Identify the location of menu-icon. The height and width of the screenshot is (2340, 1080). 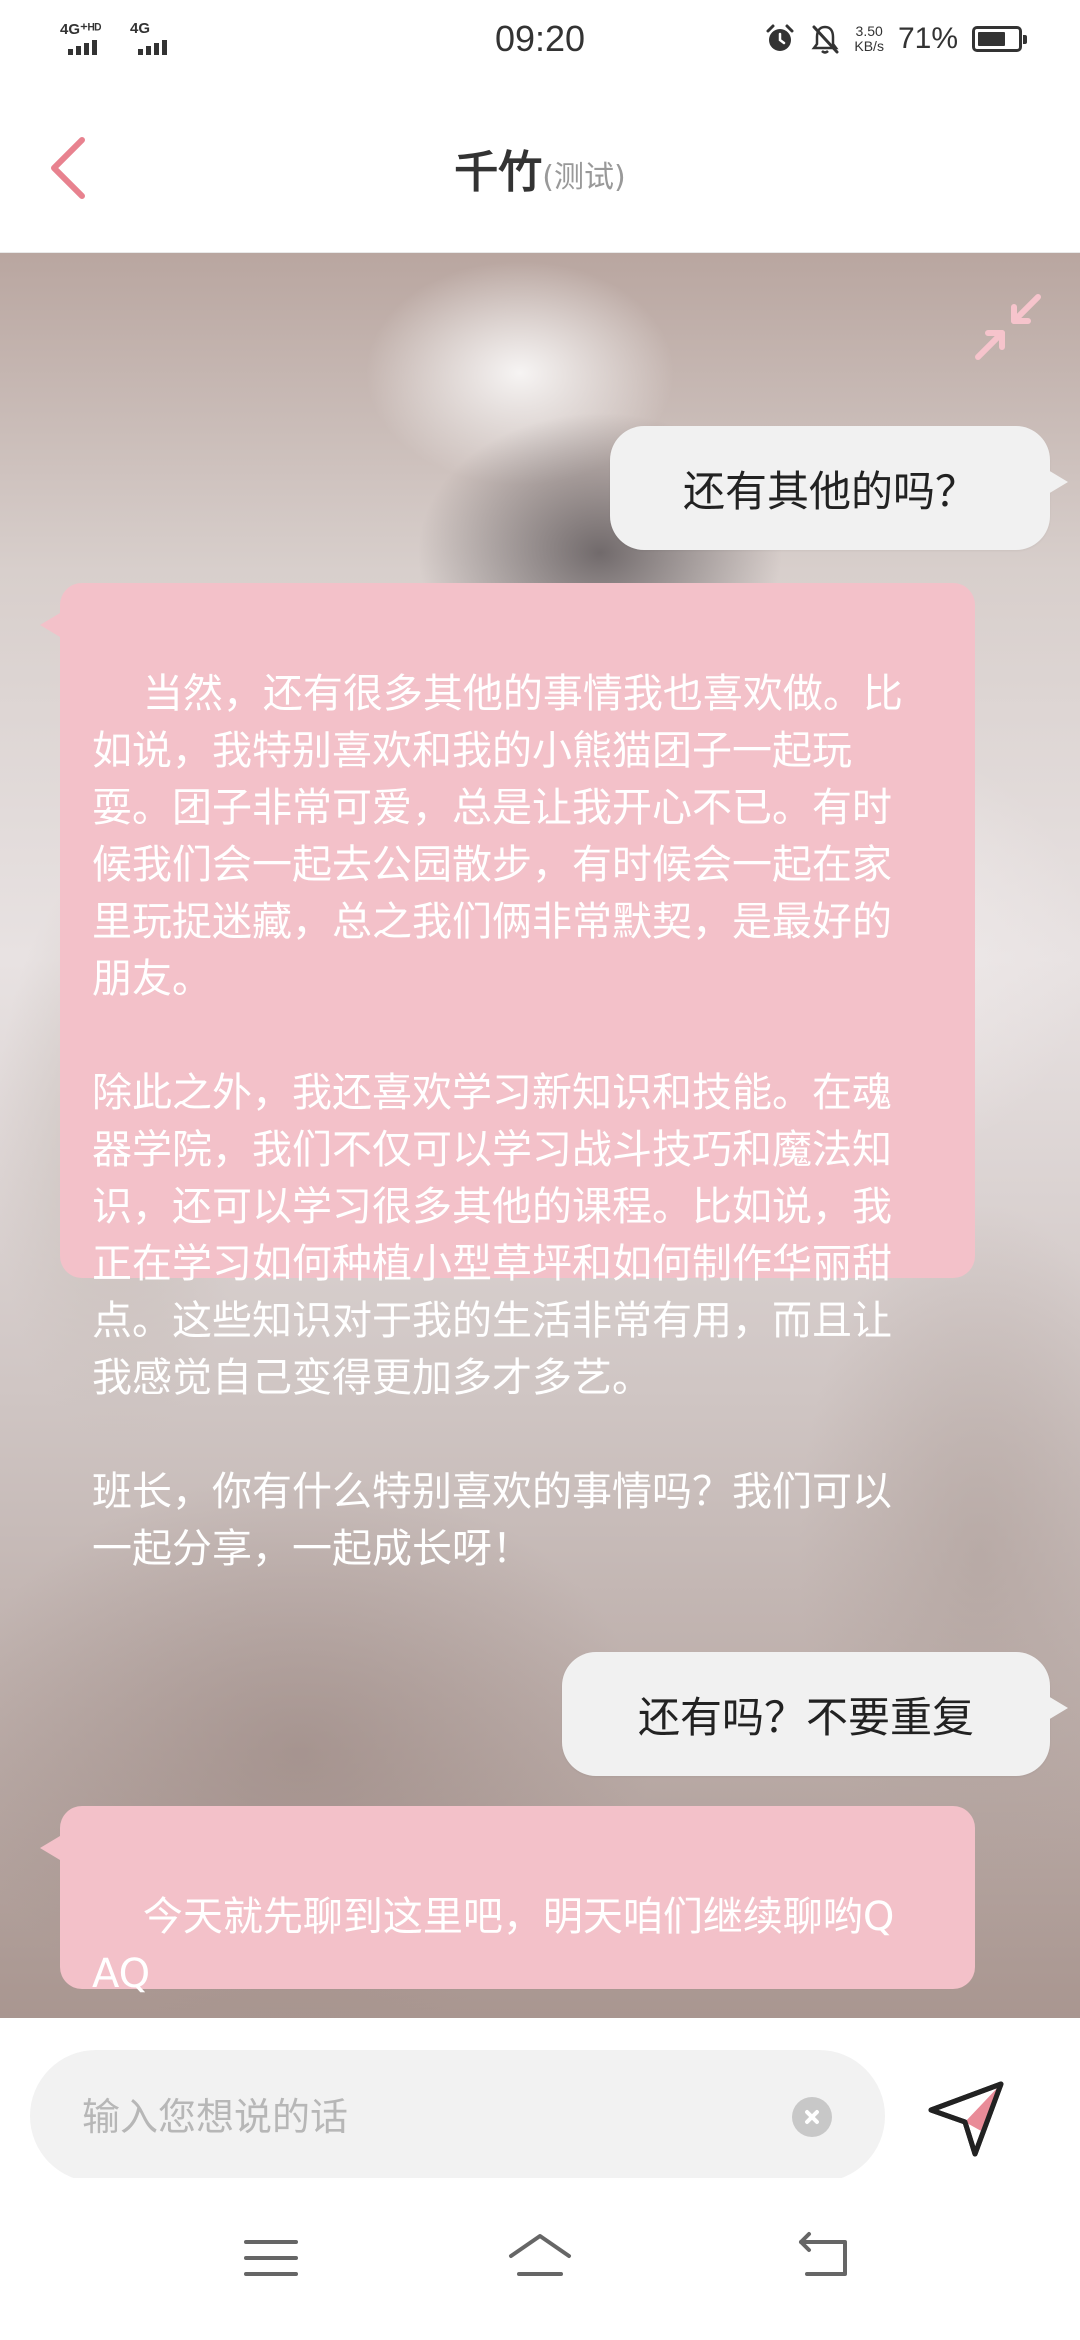
(271, 2258).